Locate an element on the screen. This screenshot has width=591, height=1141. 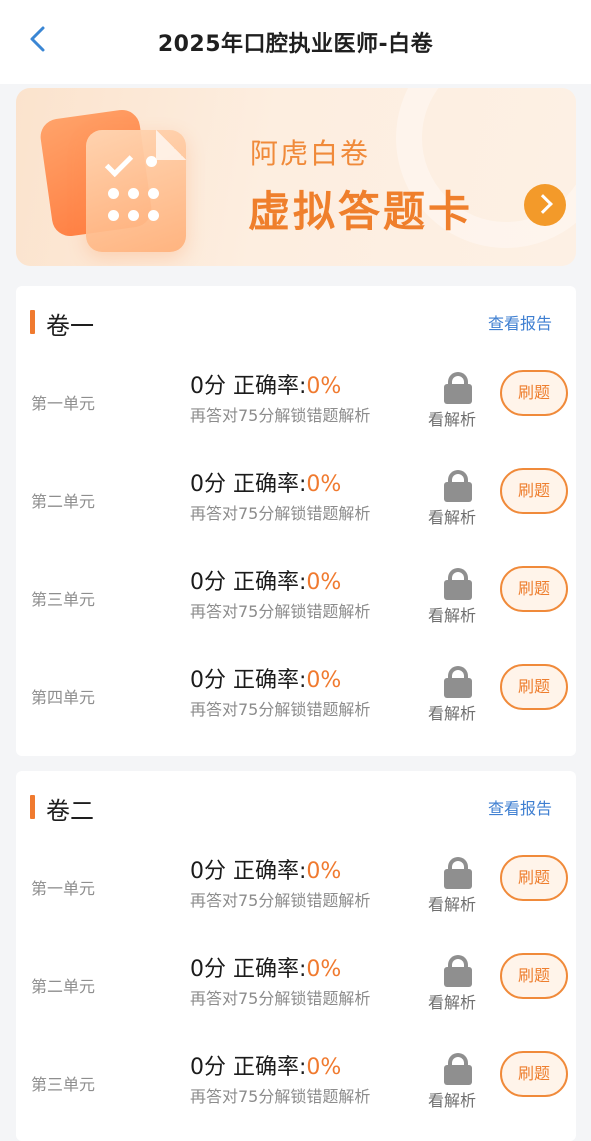
section-title: 卷一 is located at coordinates (70, 326).